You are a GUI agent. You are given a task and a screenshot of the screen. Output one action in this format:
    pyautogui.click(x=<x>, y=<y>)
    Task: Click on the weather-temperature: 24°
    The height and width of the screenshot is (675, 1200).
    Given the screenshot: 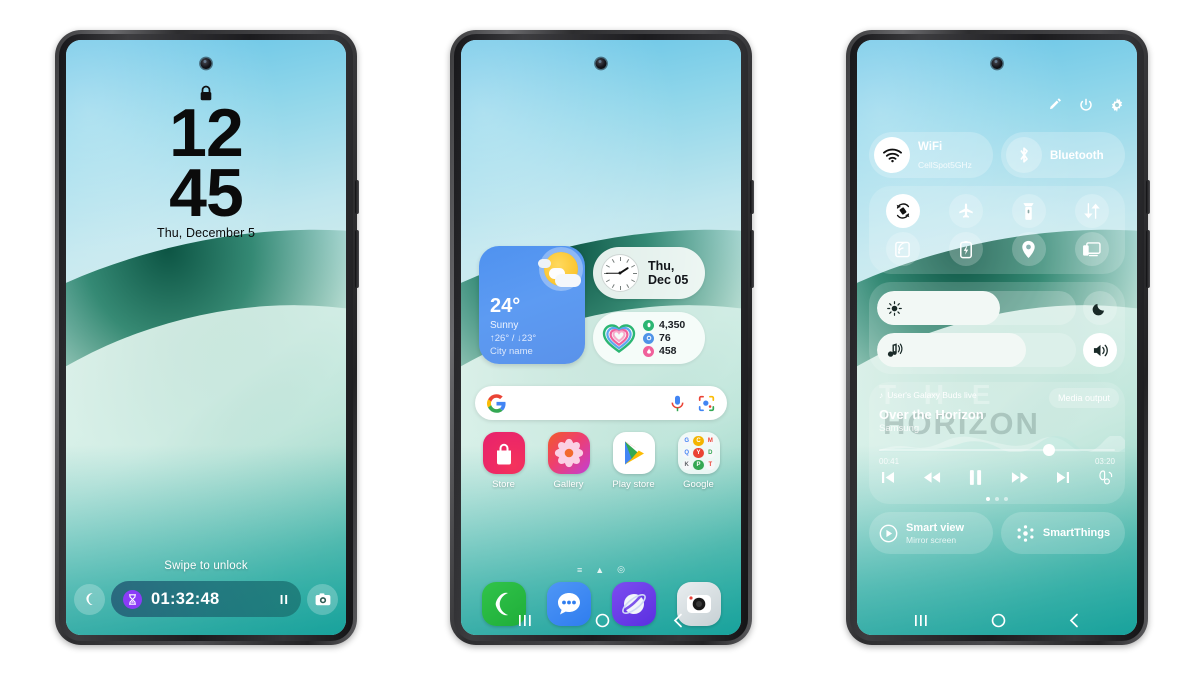 What is the action you would take?
    pyautogui.click(x=505, y=306)
    